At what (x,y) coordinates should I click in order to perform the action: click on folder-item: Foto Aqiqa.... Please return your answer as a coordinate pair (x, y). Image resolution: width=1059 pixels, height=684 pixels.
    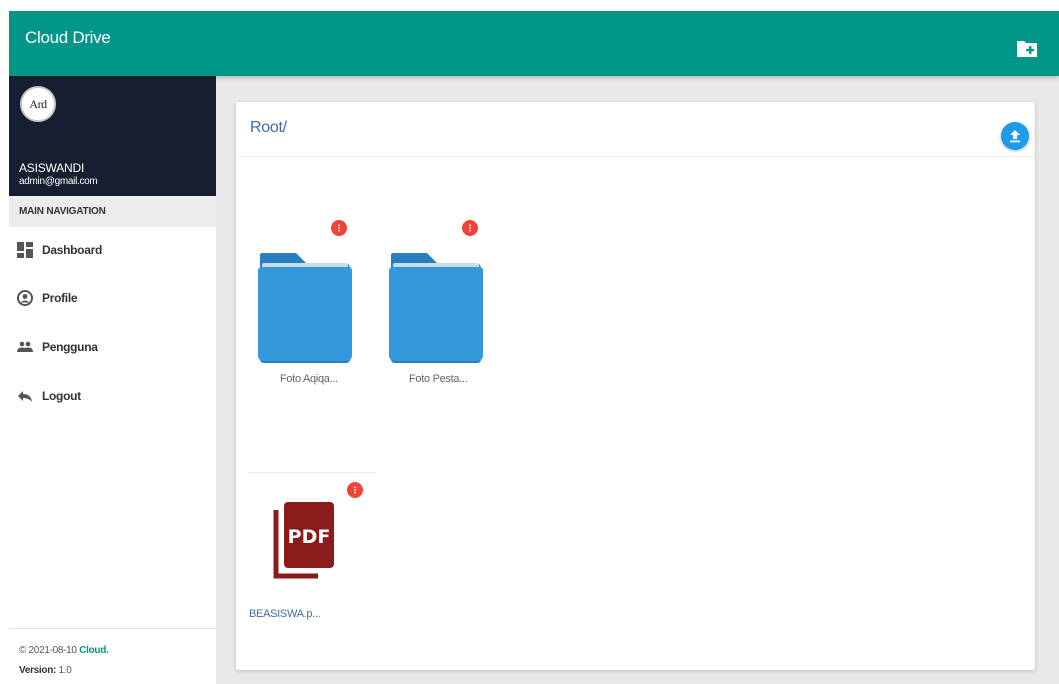
    Looking at the image, I should click on (320, 309).